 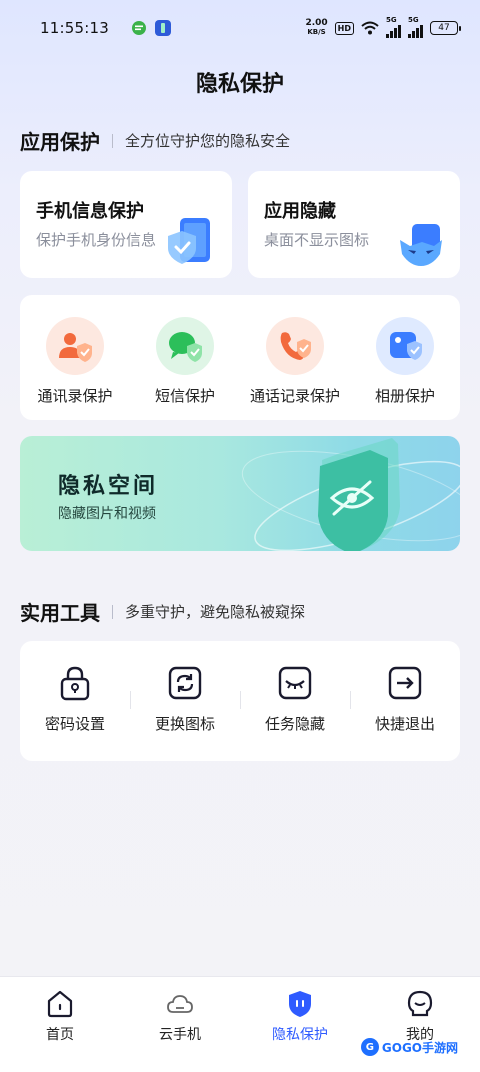 I want to click on tool-label: 密码设置, so click(x=74, y=724).